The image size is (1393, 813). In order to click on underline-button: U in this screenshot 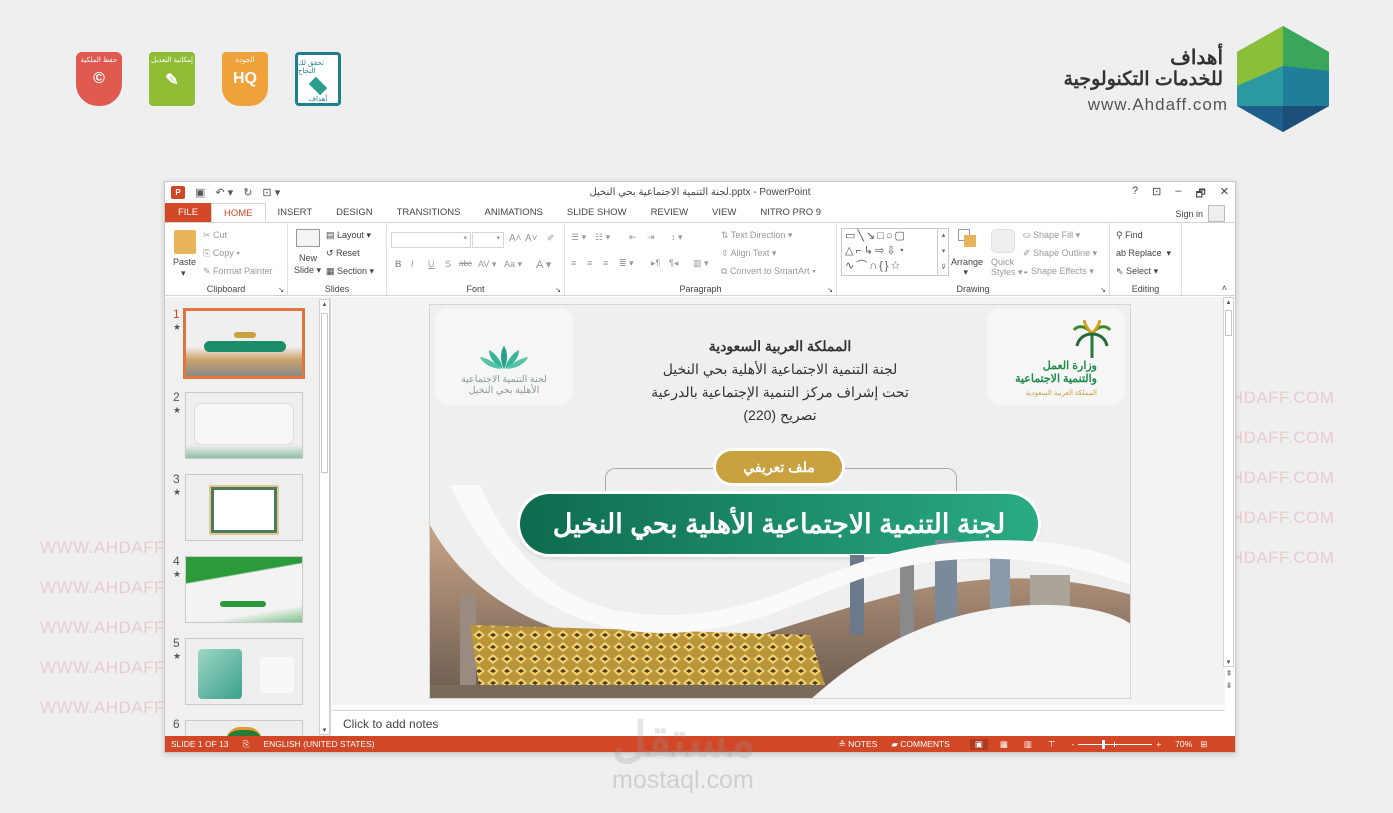, I will do `click(431, 264)`.